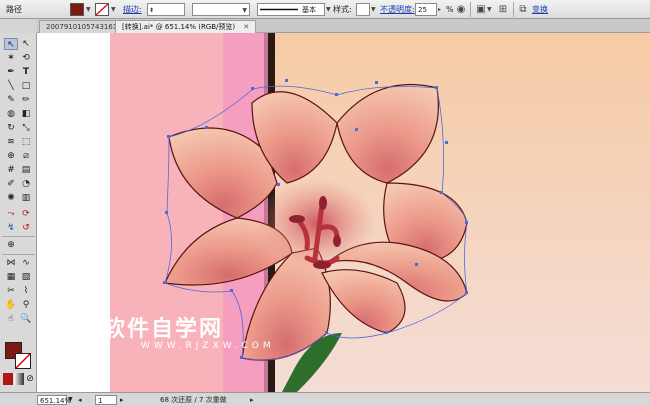  What do you see at coordinates (503, 9) in the screenshot?
I see `reference-point-icon: ⊞` at bounding box center [503, 9].